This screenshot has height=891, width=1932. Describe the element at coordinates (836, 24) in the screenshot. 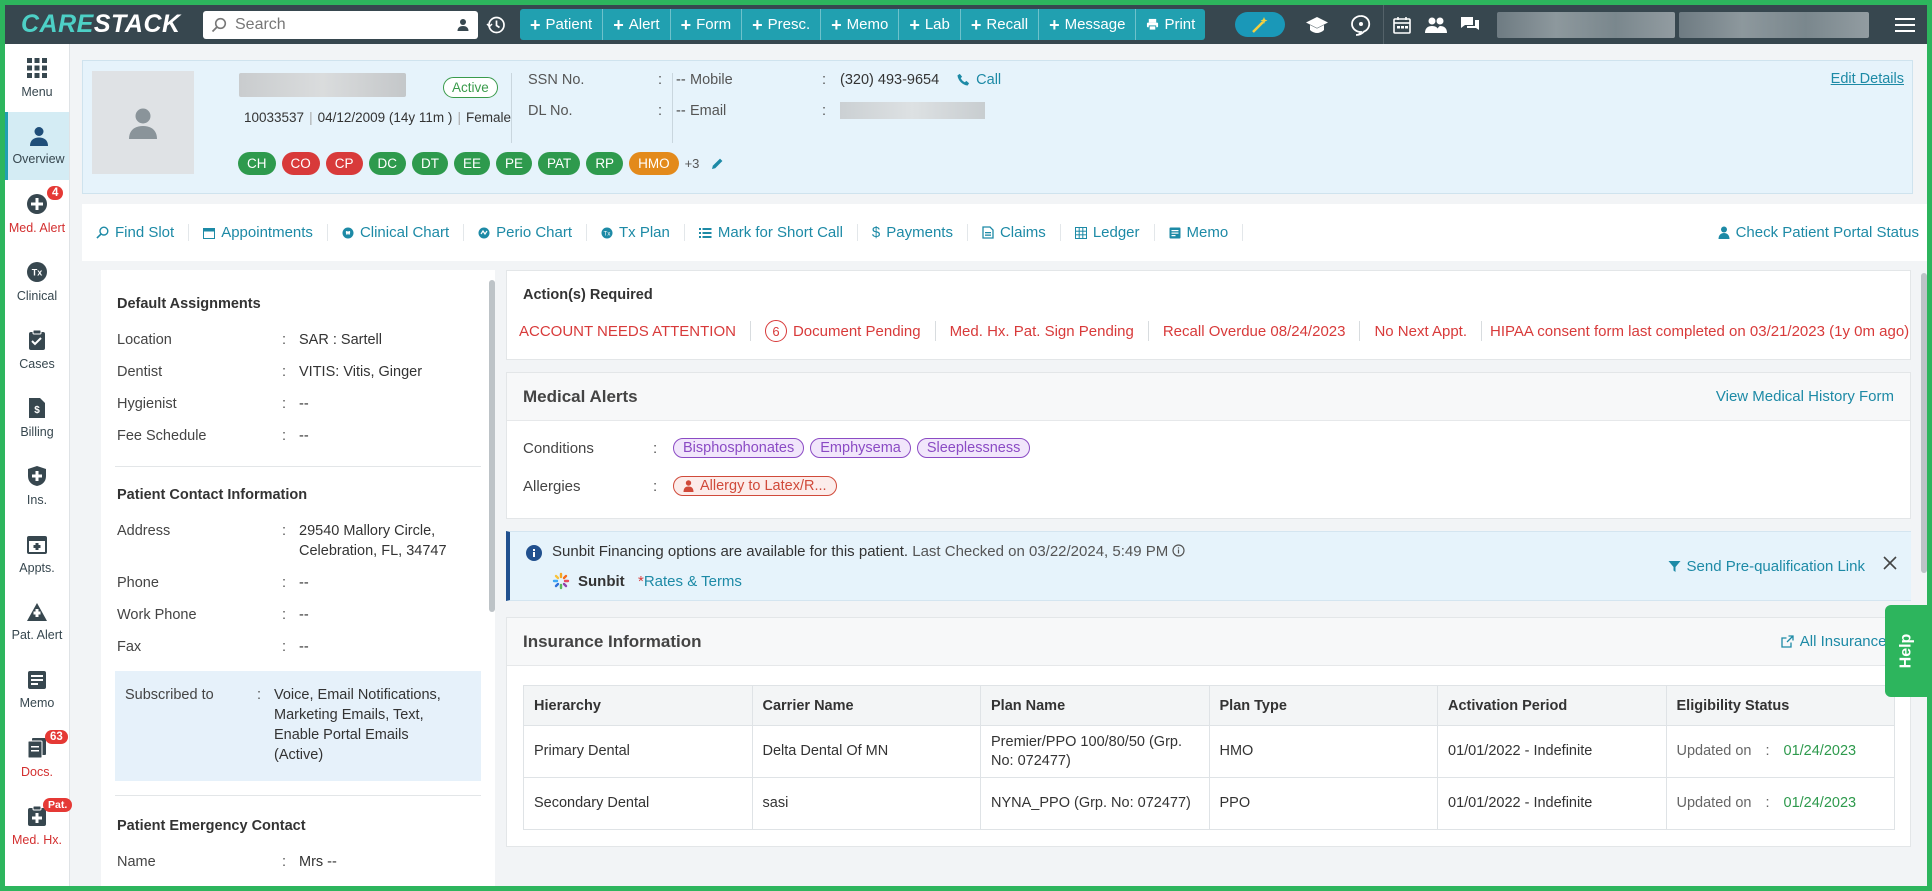

I see `plus-icon: +` at that location.